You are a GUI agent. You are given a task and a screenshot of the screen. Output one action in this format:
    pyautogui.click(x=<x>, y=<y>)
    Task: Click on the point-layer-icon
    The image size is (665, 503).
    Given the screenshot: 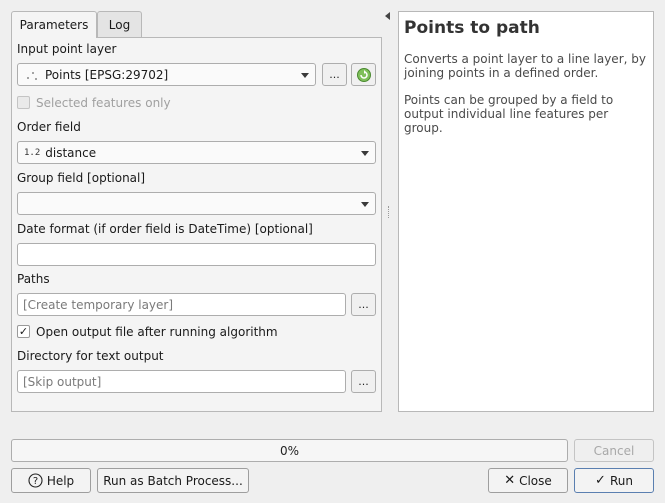 What is the action you would take?
    pyautogui.click(x=32, y=75)
    